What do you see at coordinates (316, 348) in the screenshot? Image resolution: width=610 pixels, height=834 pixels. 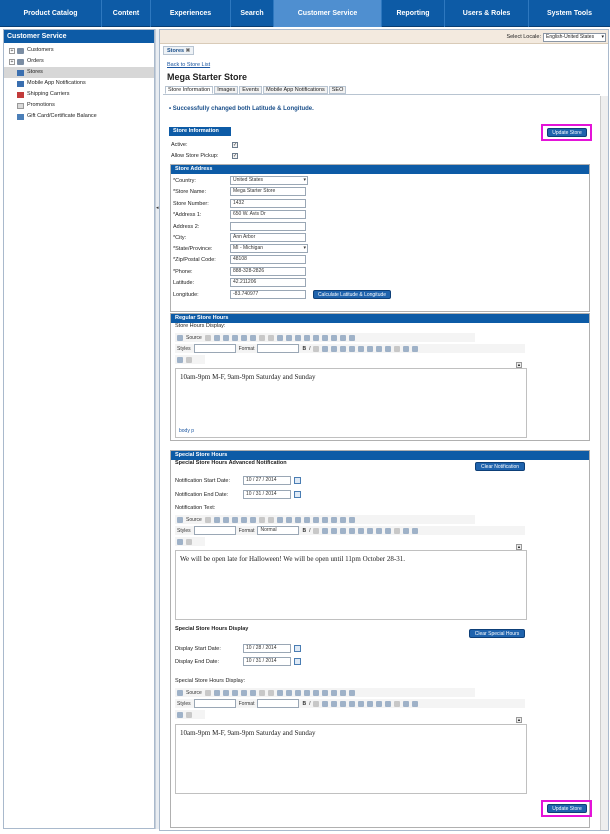 I see `strike-icon` at bounding box center [316, 348].